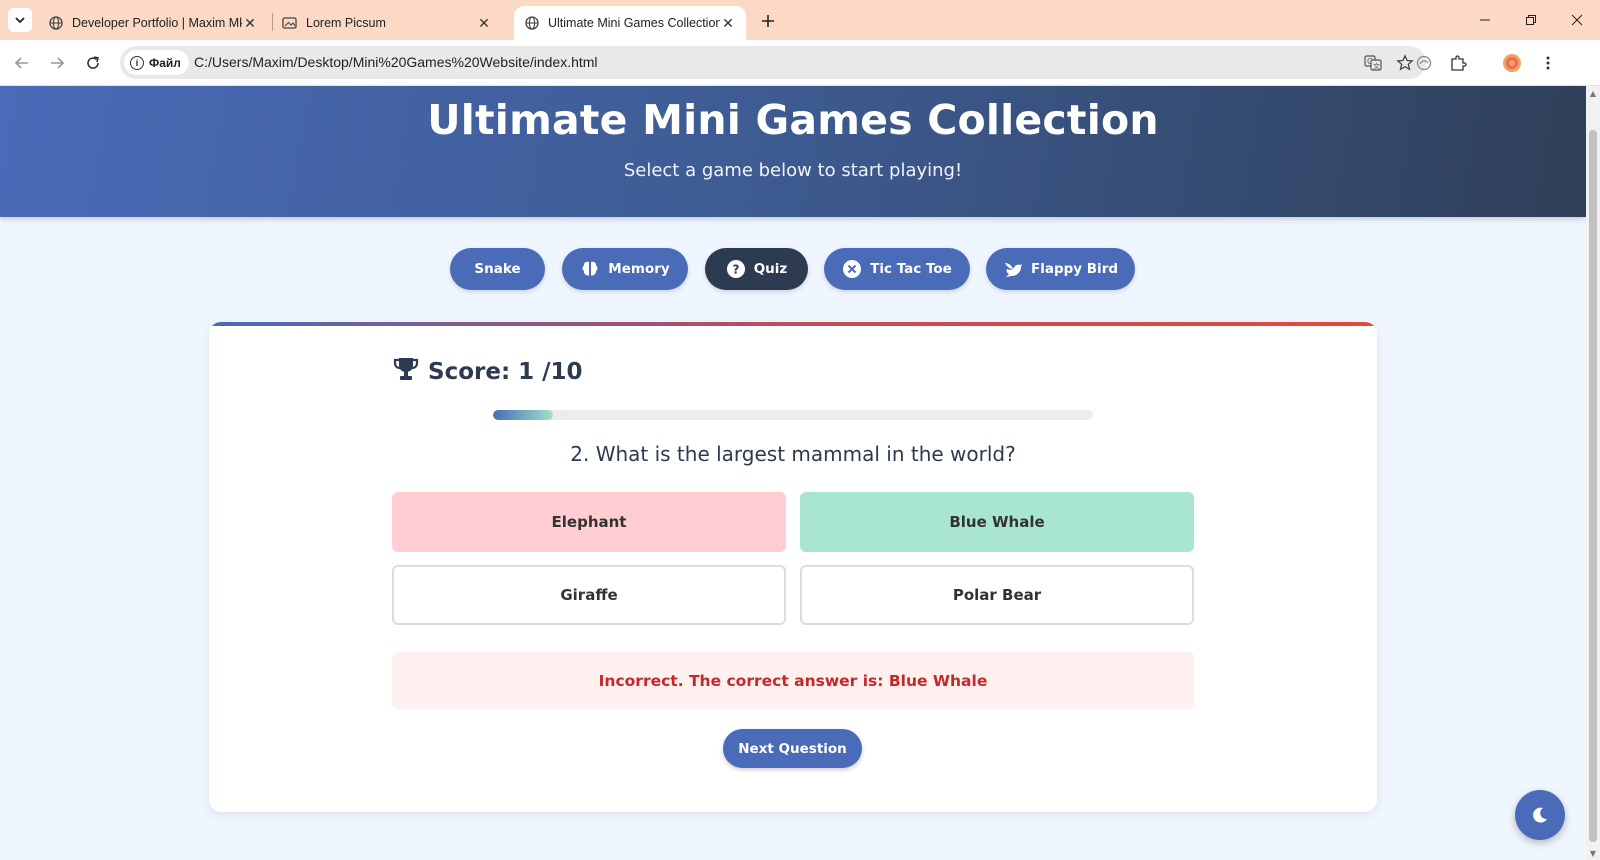 Image resolution: width=1600 pixels, height=860 pixels. I want to click on reload-button, so click(93, 63).